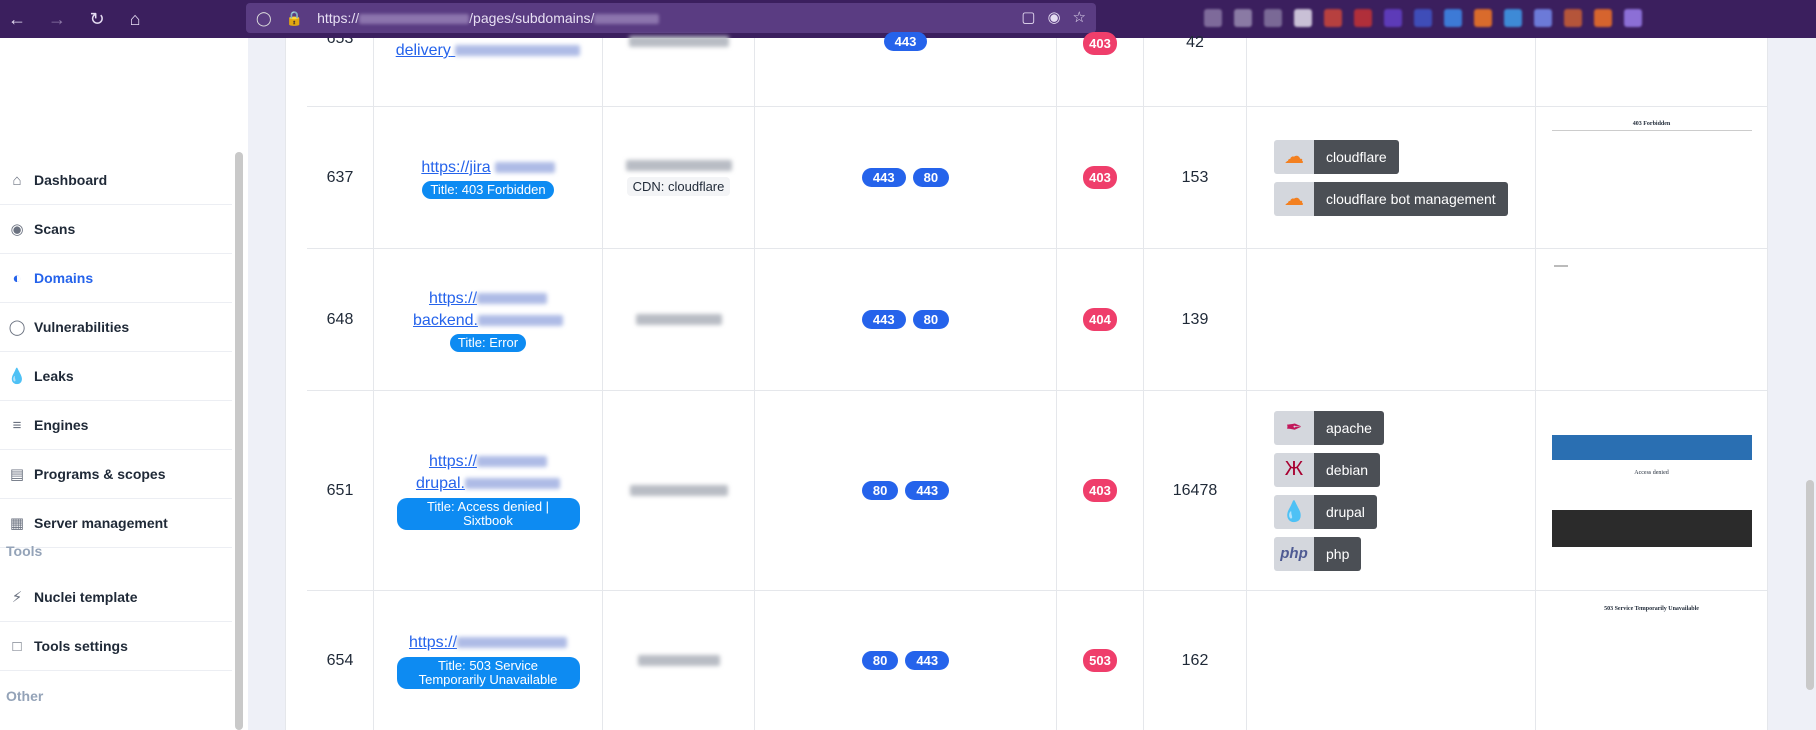  Describe the element at coordinates (340, 72) in the screenshot. I see `row-id: 653` at that location.